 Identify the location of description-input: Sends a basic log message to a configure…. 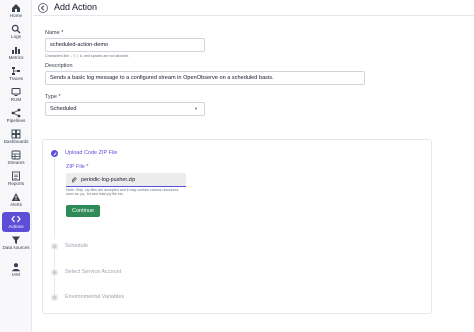
(205, 78).